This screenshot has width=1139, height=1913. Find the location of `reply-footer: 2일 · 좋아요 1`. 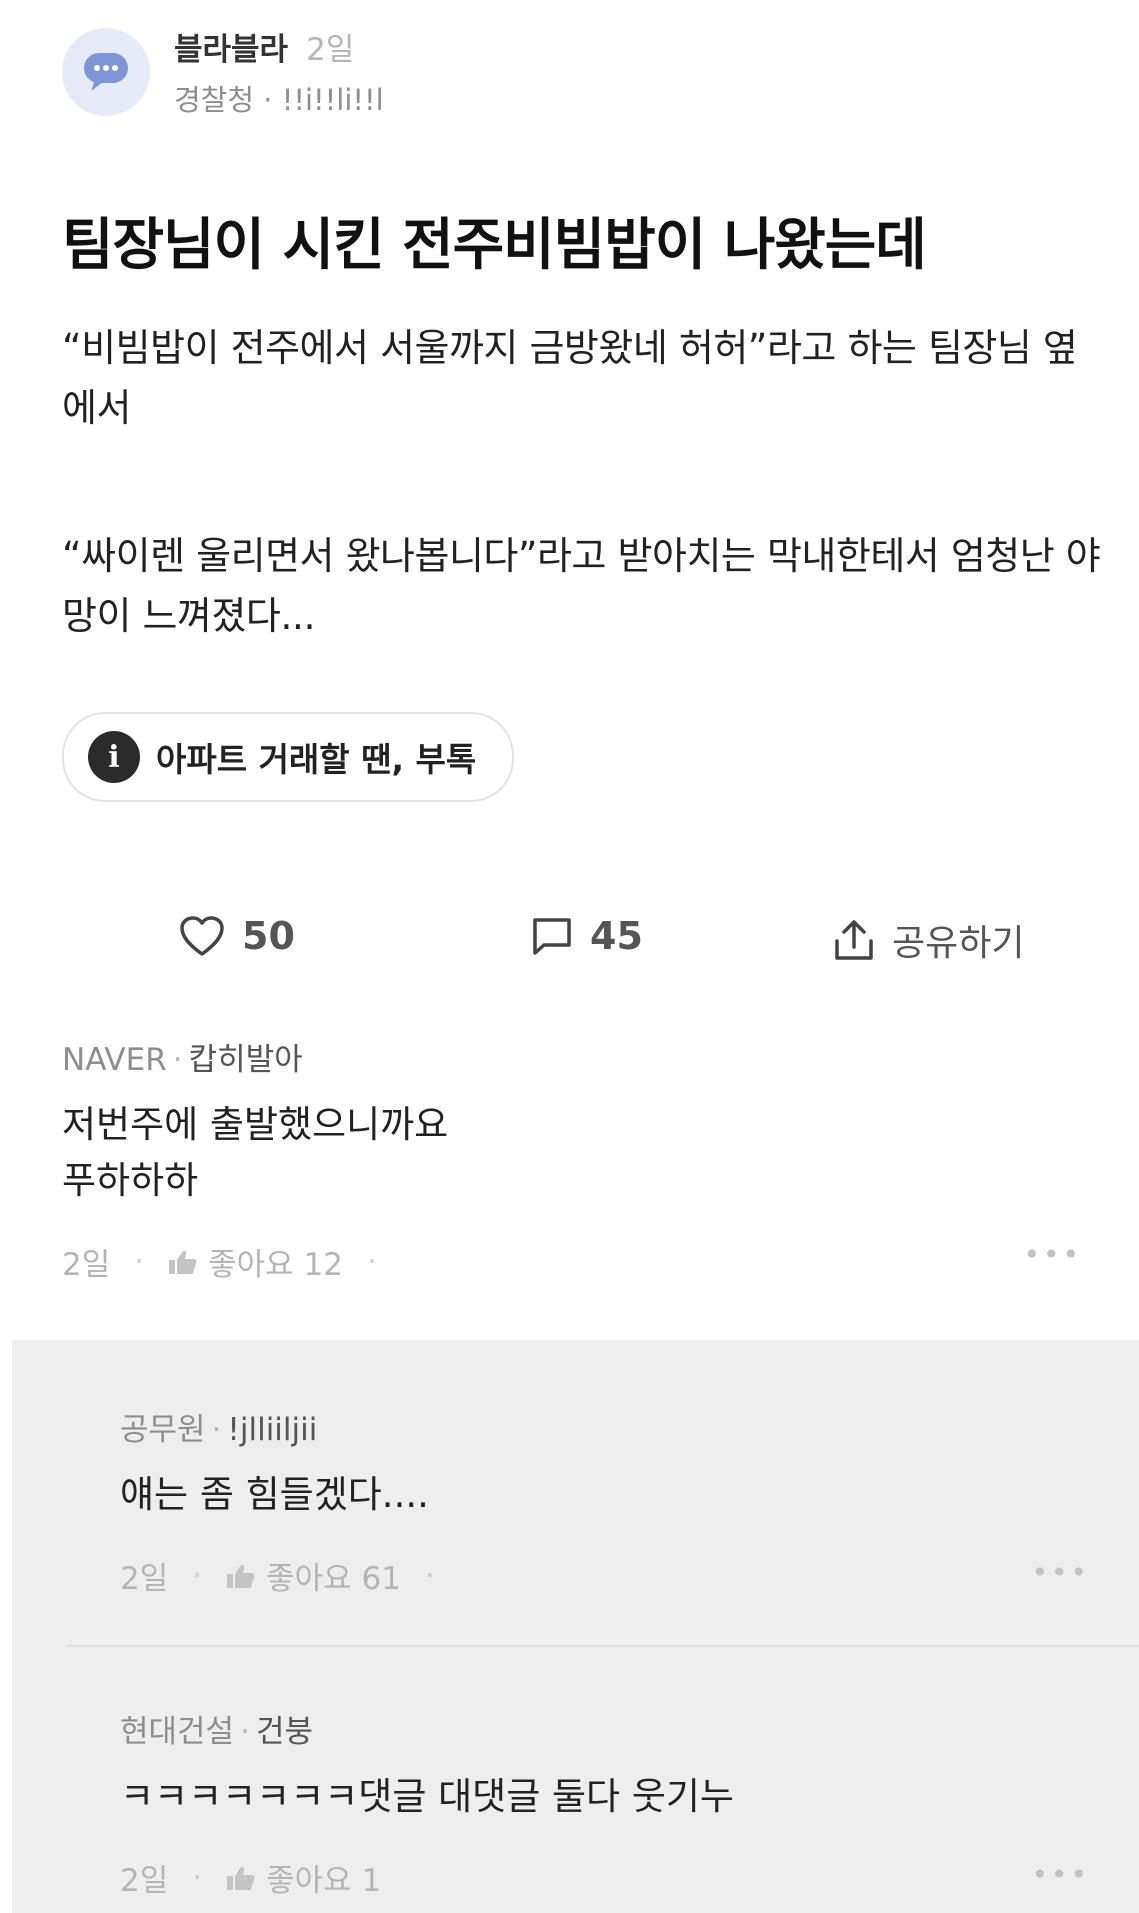

reply-footer: 2일 · 좋아요 1 is located at coordinates (605, 1877).